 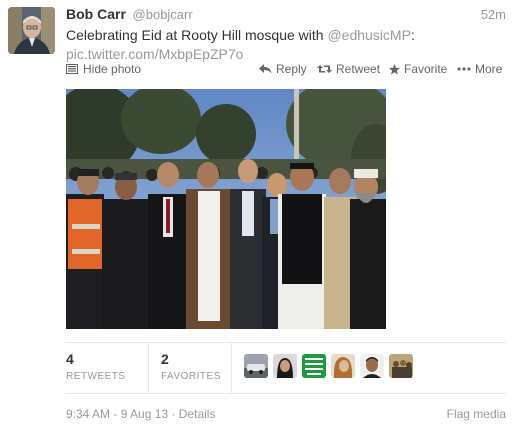 I want to click on woman-portrait-avatar, so click(x=285, y=366).